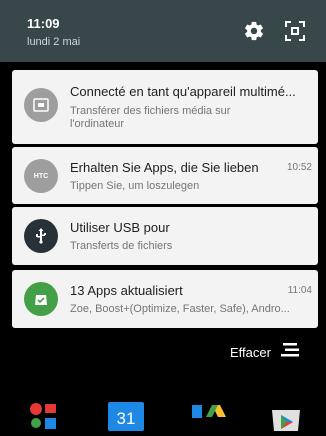 This screenshot has width=326, height=436. Describe the element at coordinates (299, 167) in the screenshot. I see `notification-time: 10:52` at that location.